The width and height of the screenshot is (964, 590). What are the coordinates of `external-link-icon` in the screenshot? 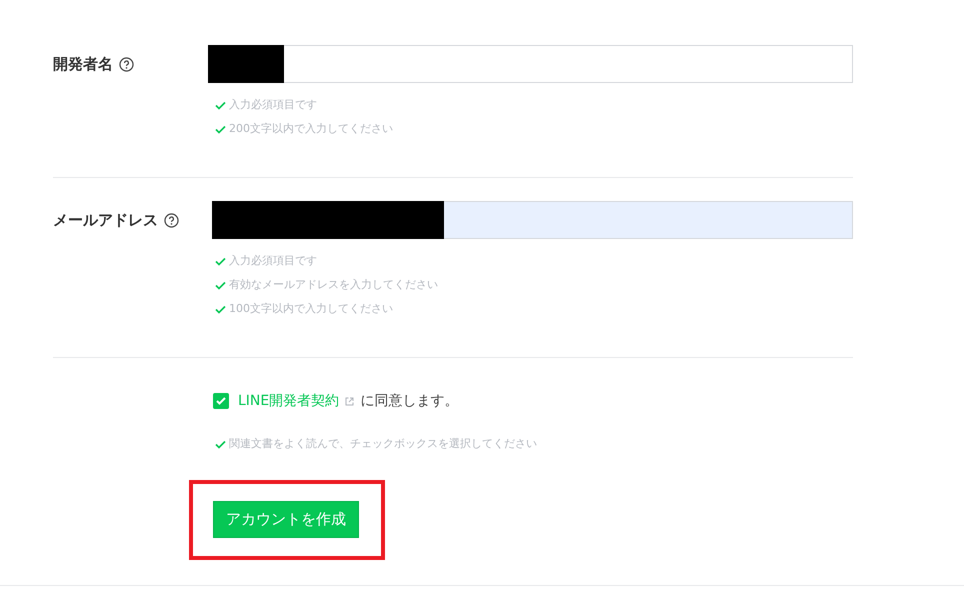 It's located at (349, 401).